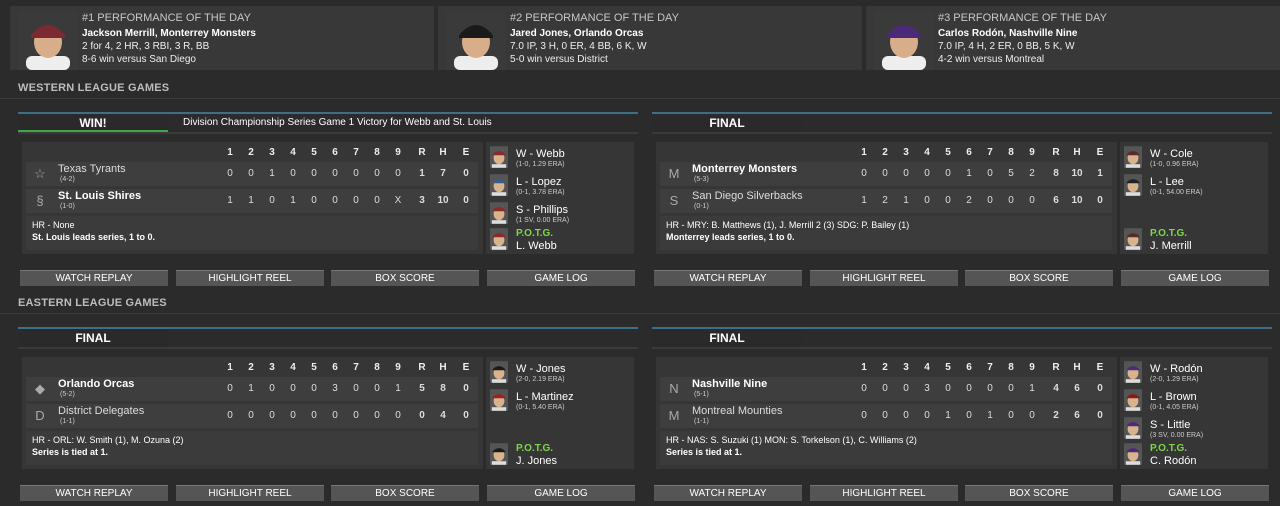  Describe the element at coordinates (560, 401) in the screenshot. I see `pitcher-decision: L - Martinez (0-1, 5.40 ERA)` at that location.